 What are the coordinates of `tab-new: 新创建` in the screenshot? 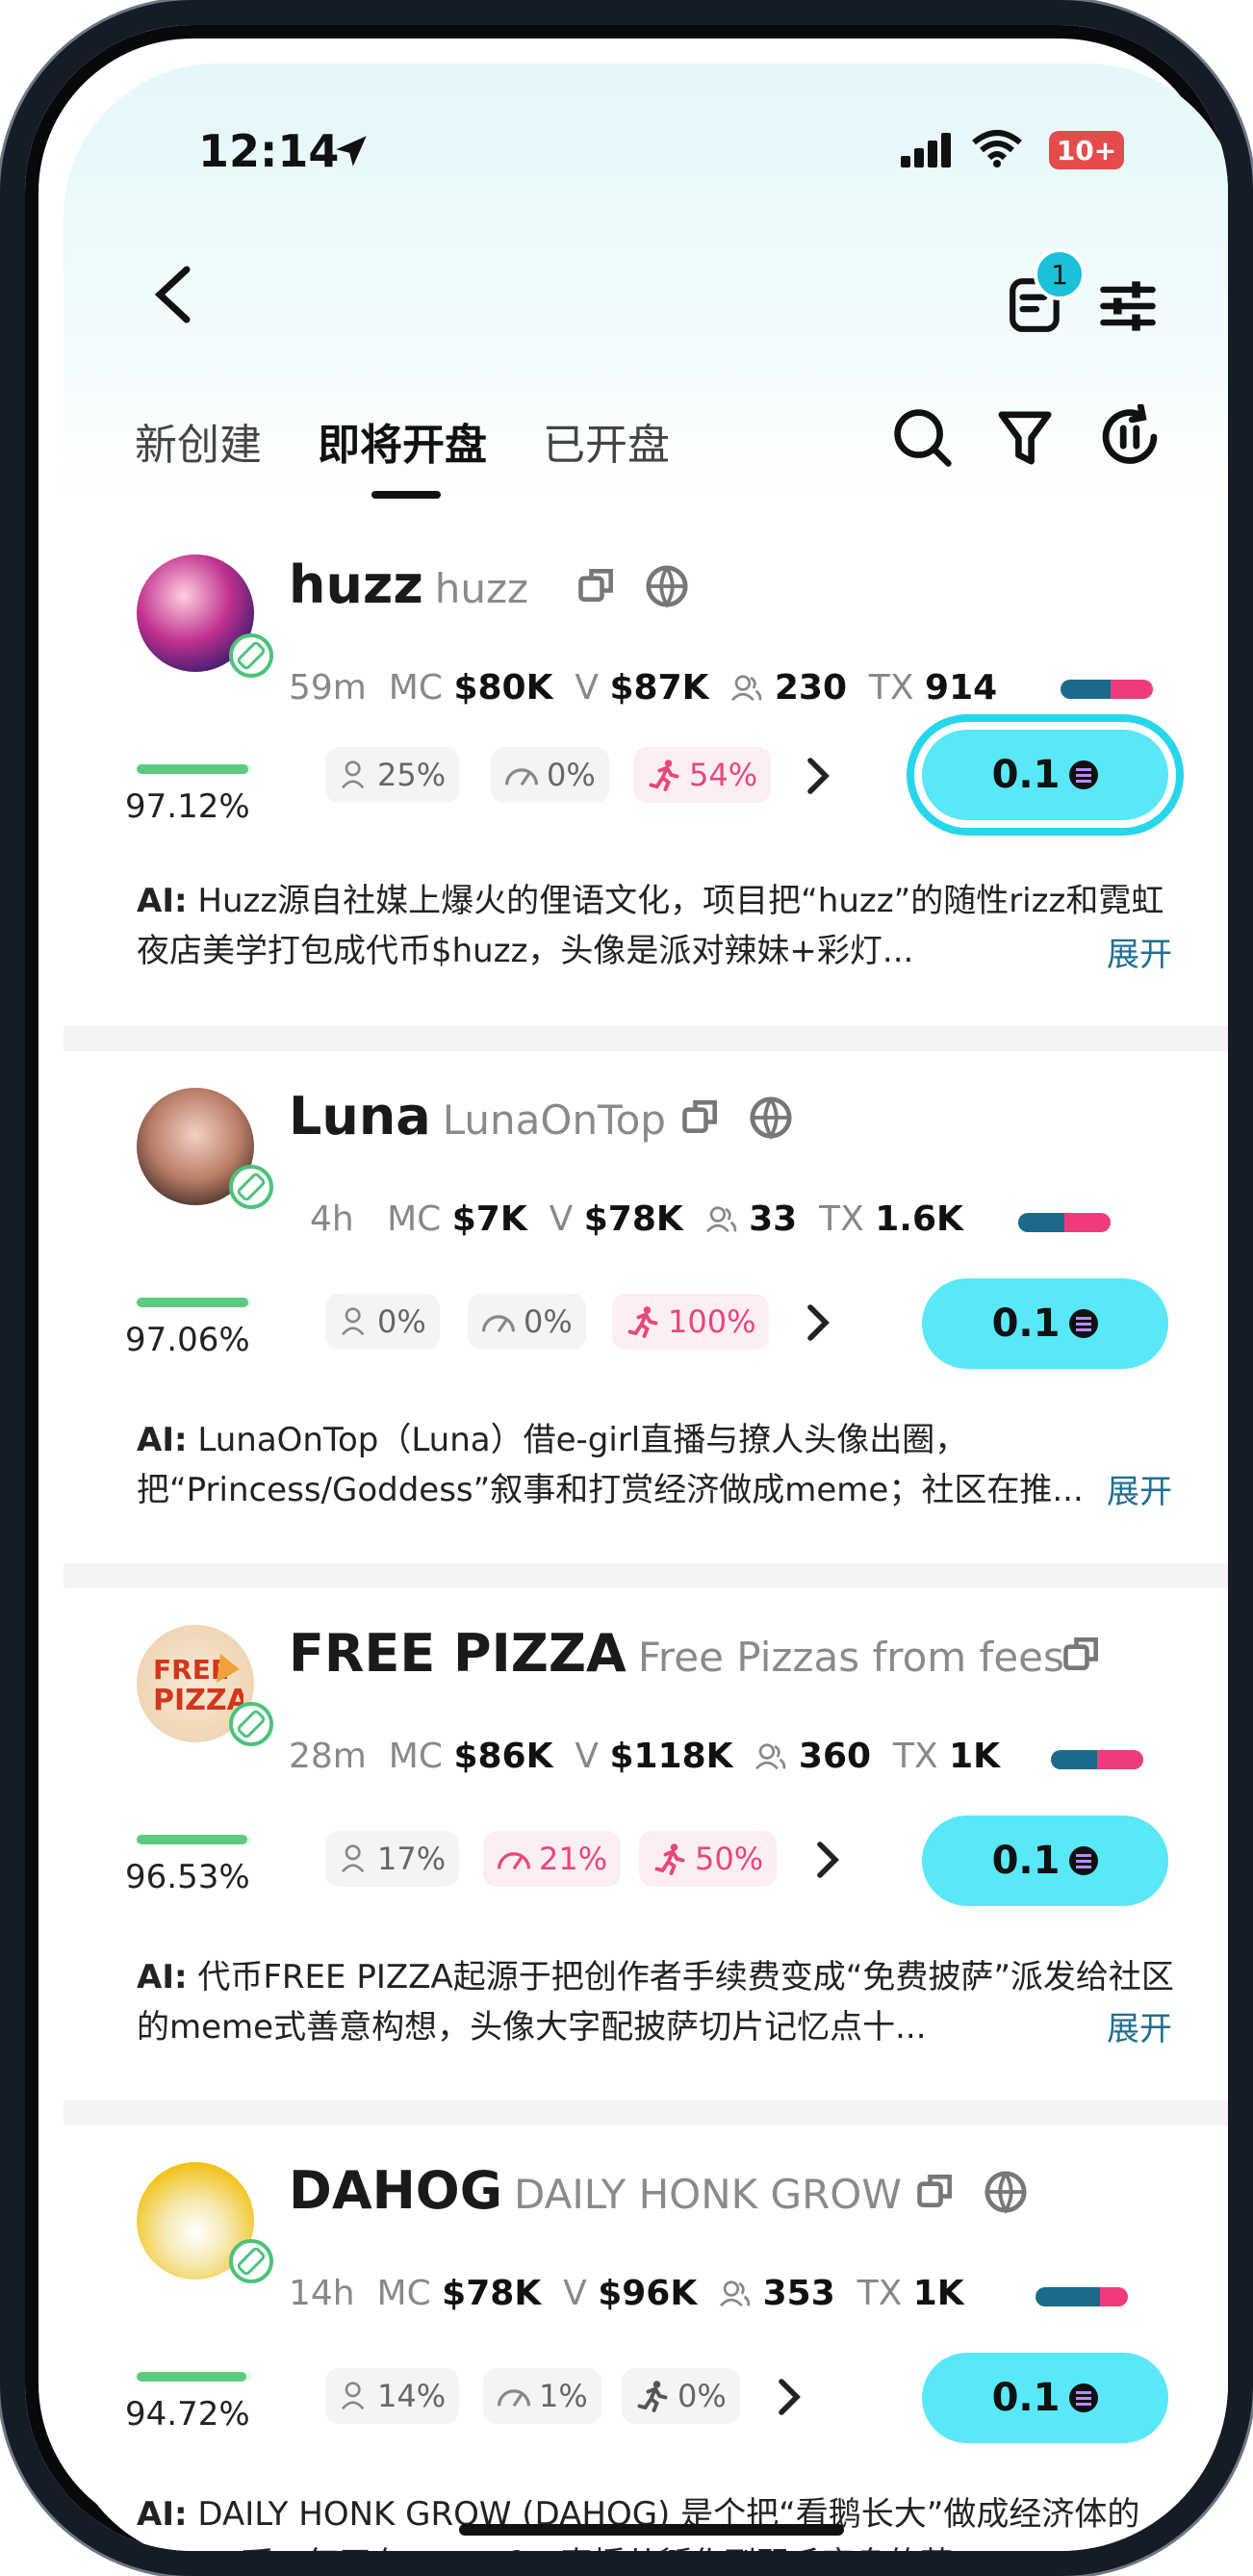 It's located at (198, 441).